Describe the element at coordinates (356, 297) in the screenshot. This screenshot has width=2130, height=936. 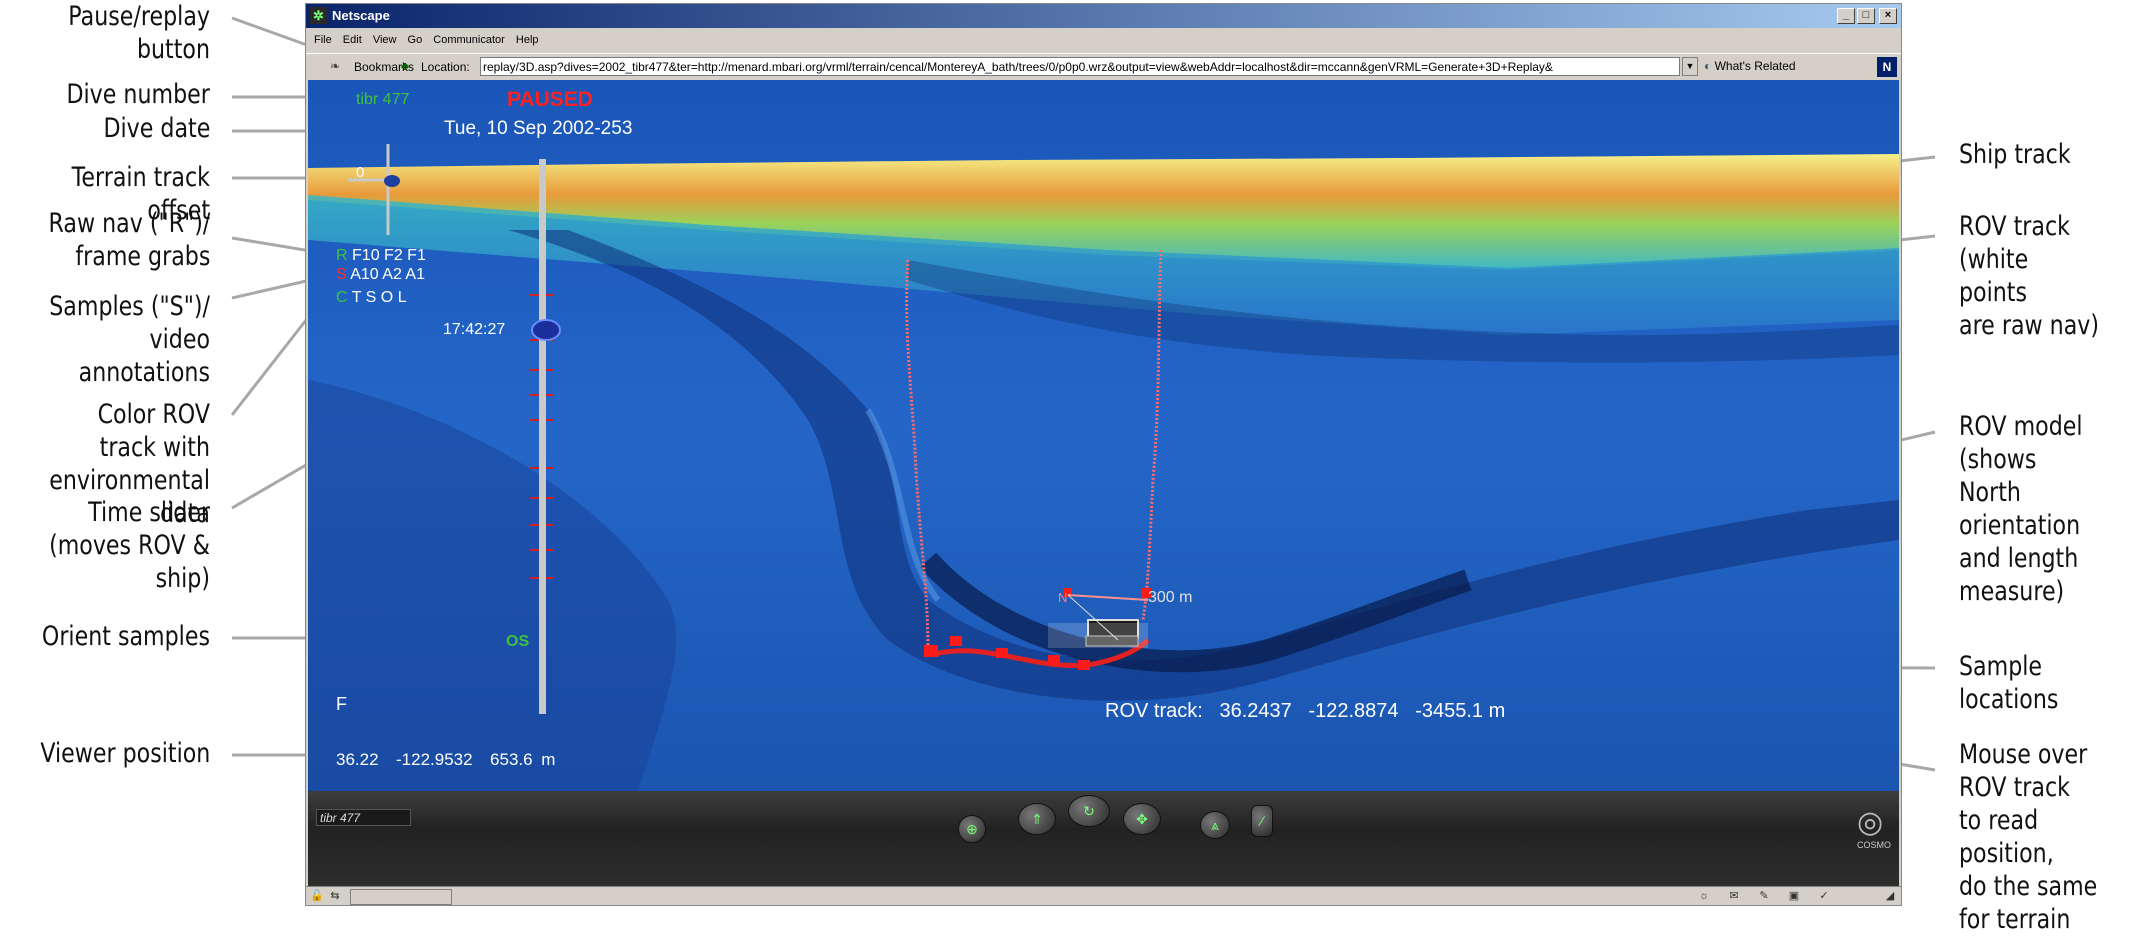
I see `color-temperature: T` at that location.